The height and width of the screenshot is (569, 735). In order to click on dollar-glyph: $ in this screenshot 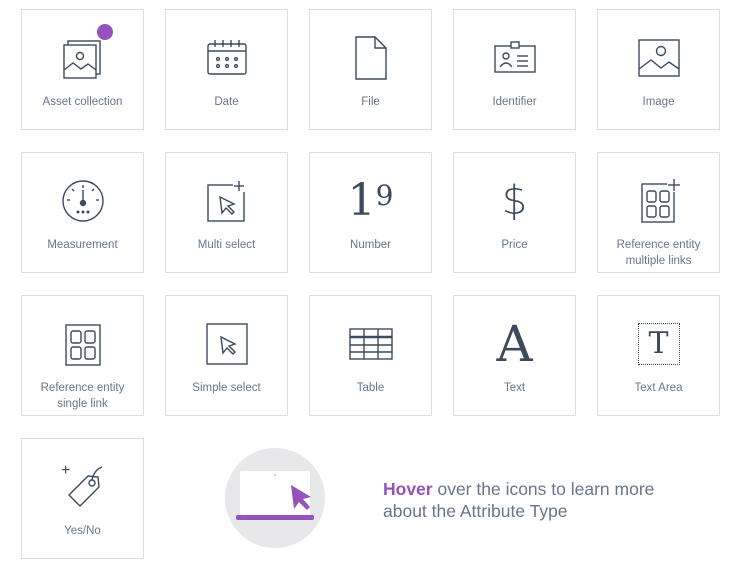, I will do `click(514, 201)`.